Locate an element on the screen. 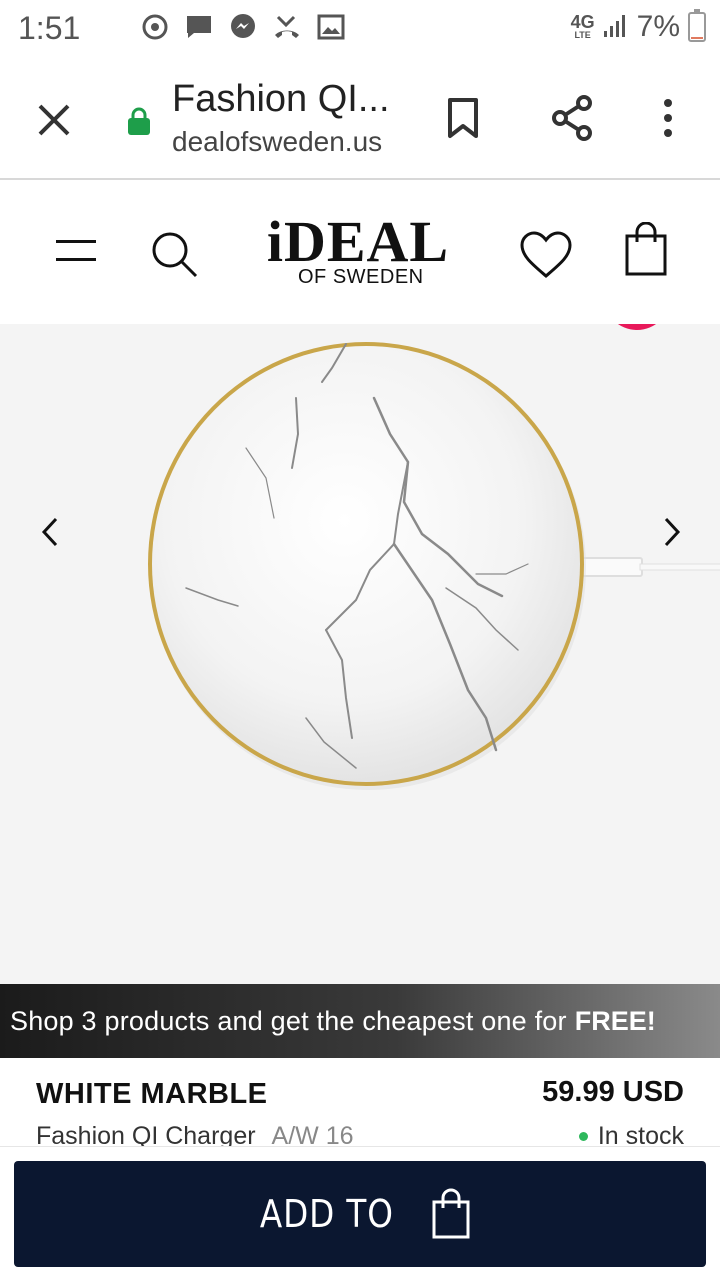 The image size is (720, 1280). lock-icon is located at coordinates (139, 121).